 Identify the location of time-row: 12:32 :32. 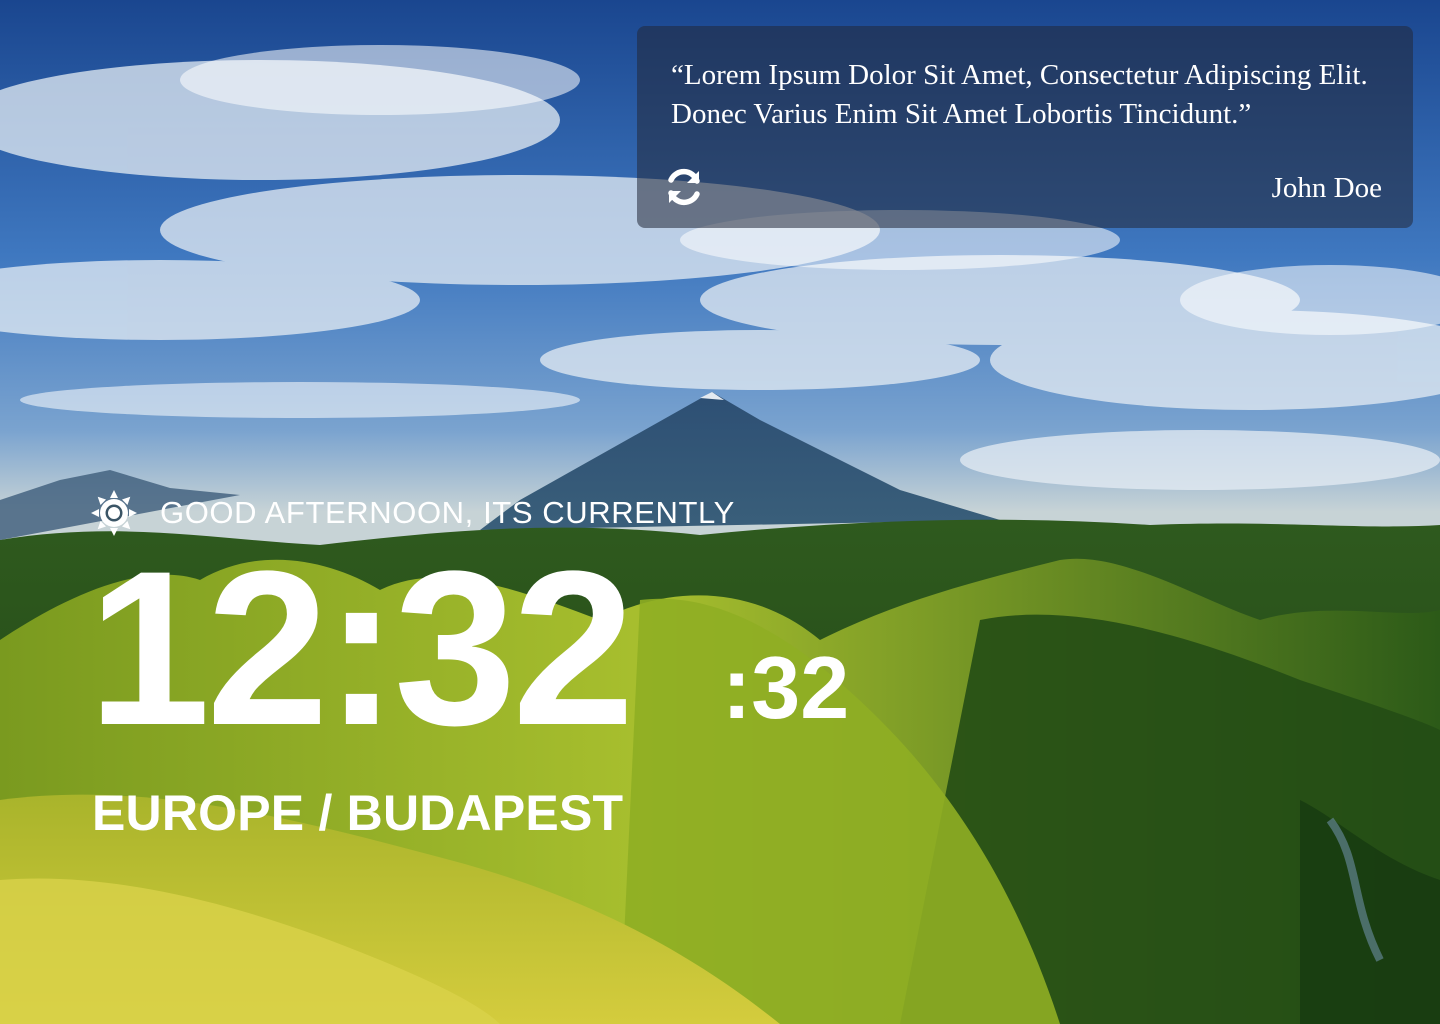
(539, 648).